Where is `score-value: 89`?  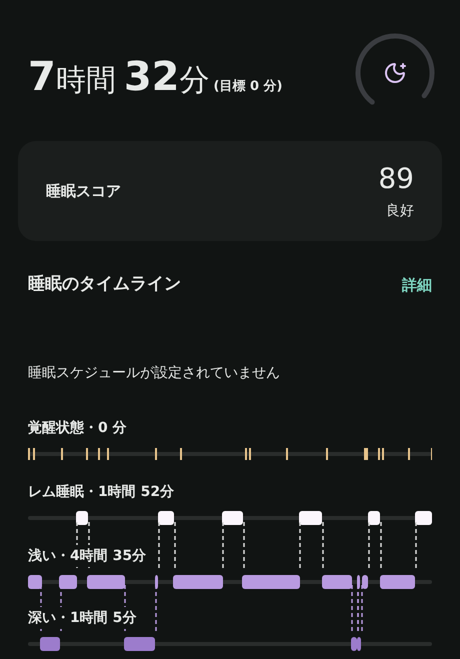 score-value: 89 is located at coordinates (396, 178).